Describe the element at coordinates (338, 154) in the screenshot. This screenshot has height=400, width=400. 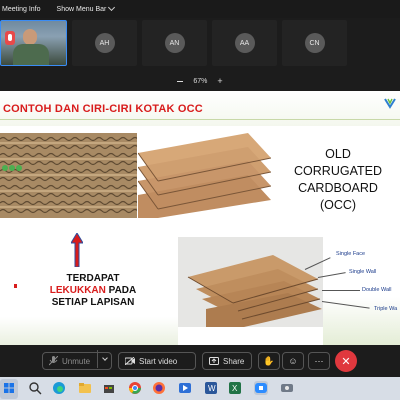
I see `occ-line: OLD` at that location.